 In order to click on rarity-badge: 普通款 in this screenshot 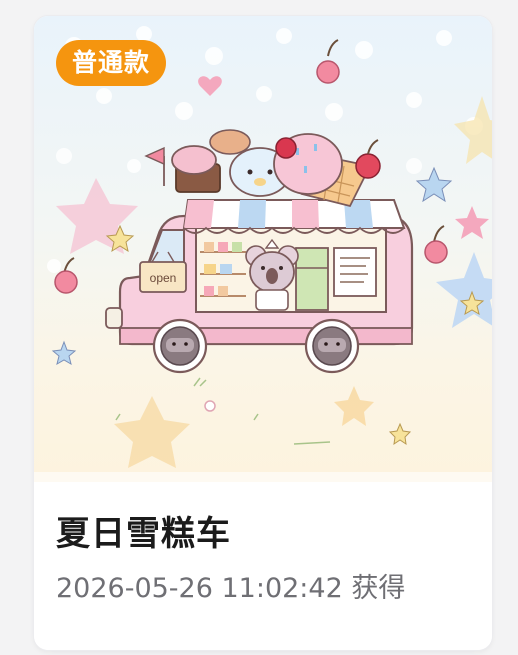, I will do `click(111, 63)`.